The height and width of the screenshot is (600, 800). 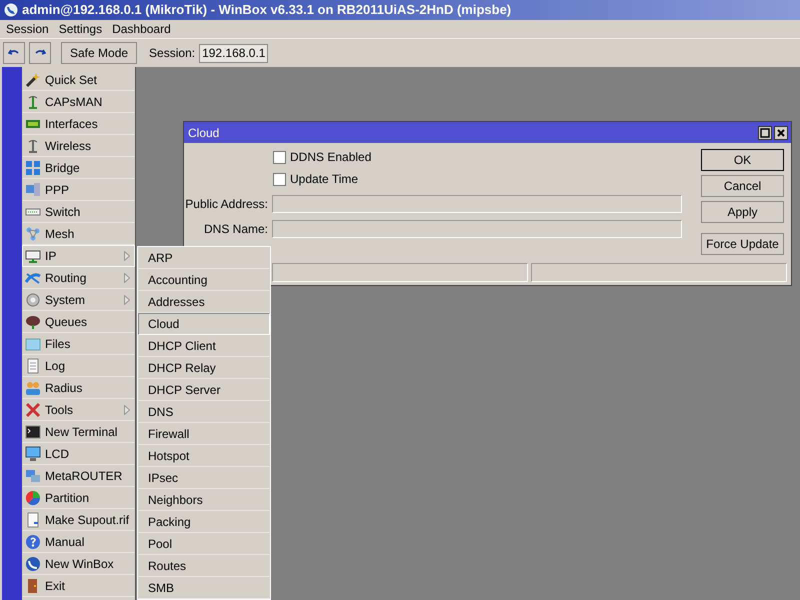 I want to click on sidebar-label: Interfaces, so click(x=72, y=124).